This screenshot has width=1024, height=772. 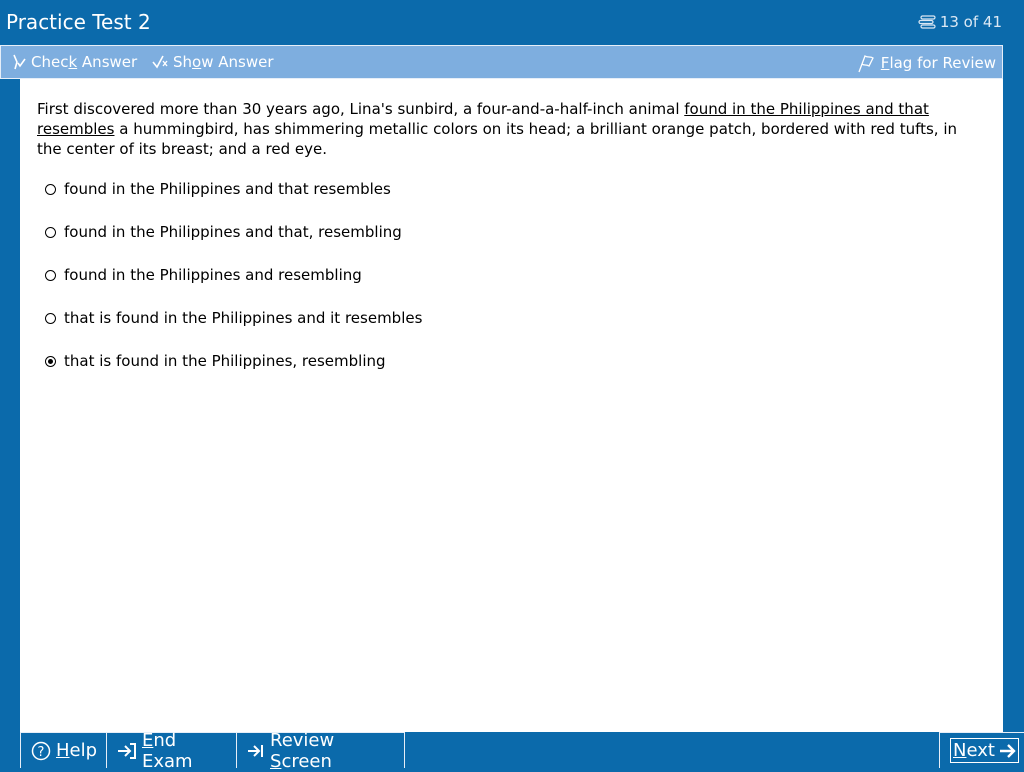 What do you see at coordinates (942, 63) in the screenshot?
I see `flag-review-label-post: lag for Review` at bounding box center [942, 63].